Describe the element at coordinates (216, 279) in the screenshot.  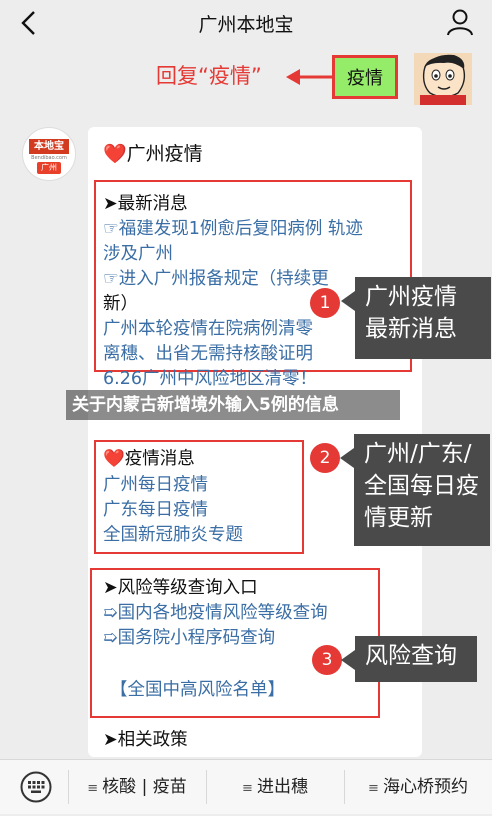
I see `news-link-guangzhou-report: ☞进入广州报备规定（持续更` at that location.